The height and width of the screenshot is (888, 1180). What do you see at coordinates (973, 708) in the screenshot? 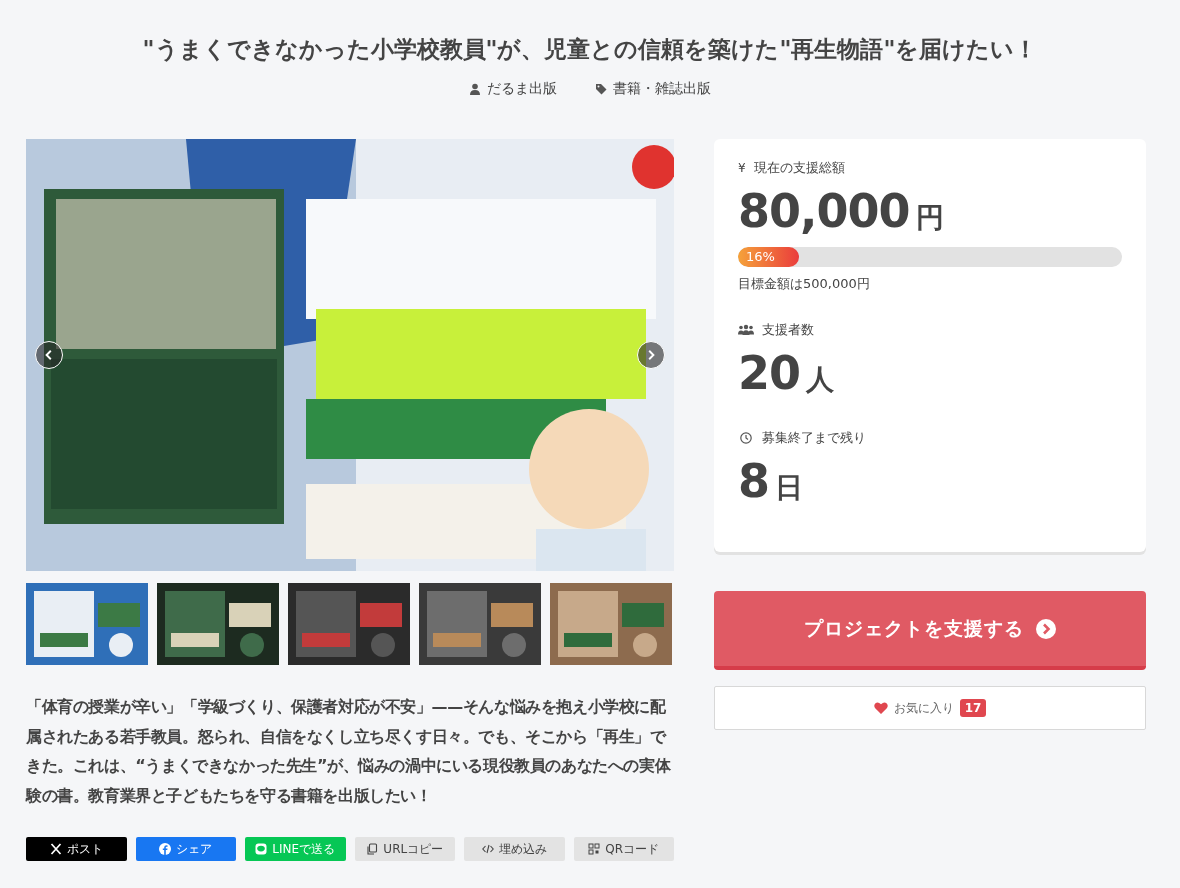
I see `favorite-count: 17` at bounding box center [973, 708].